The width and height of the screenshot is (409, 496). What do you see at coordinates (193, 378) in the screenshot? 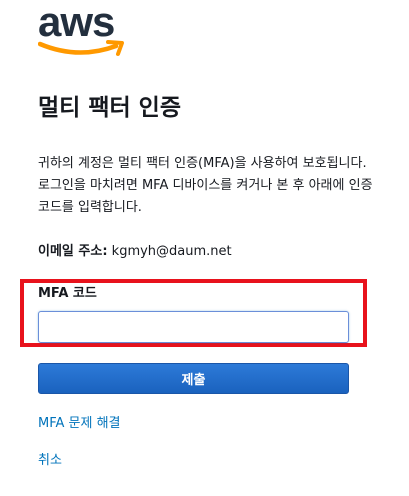
I see `submit-button: 제출` at bounding box center [193, 378].